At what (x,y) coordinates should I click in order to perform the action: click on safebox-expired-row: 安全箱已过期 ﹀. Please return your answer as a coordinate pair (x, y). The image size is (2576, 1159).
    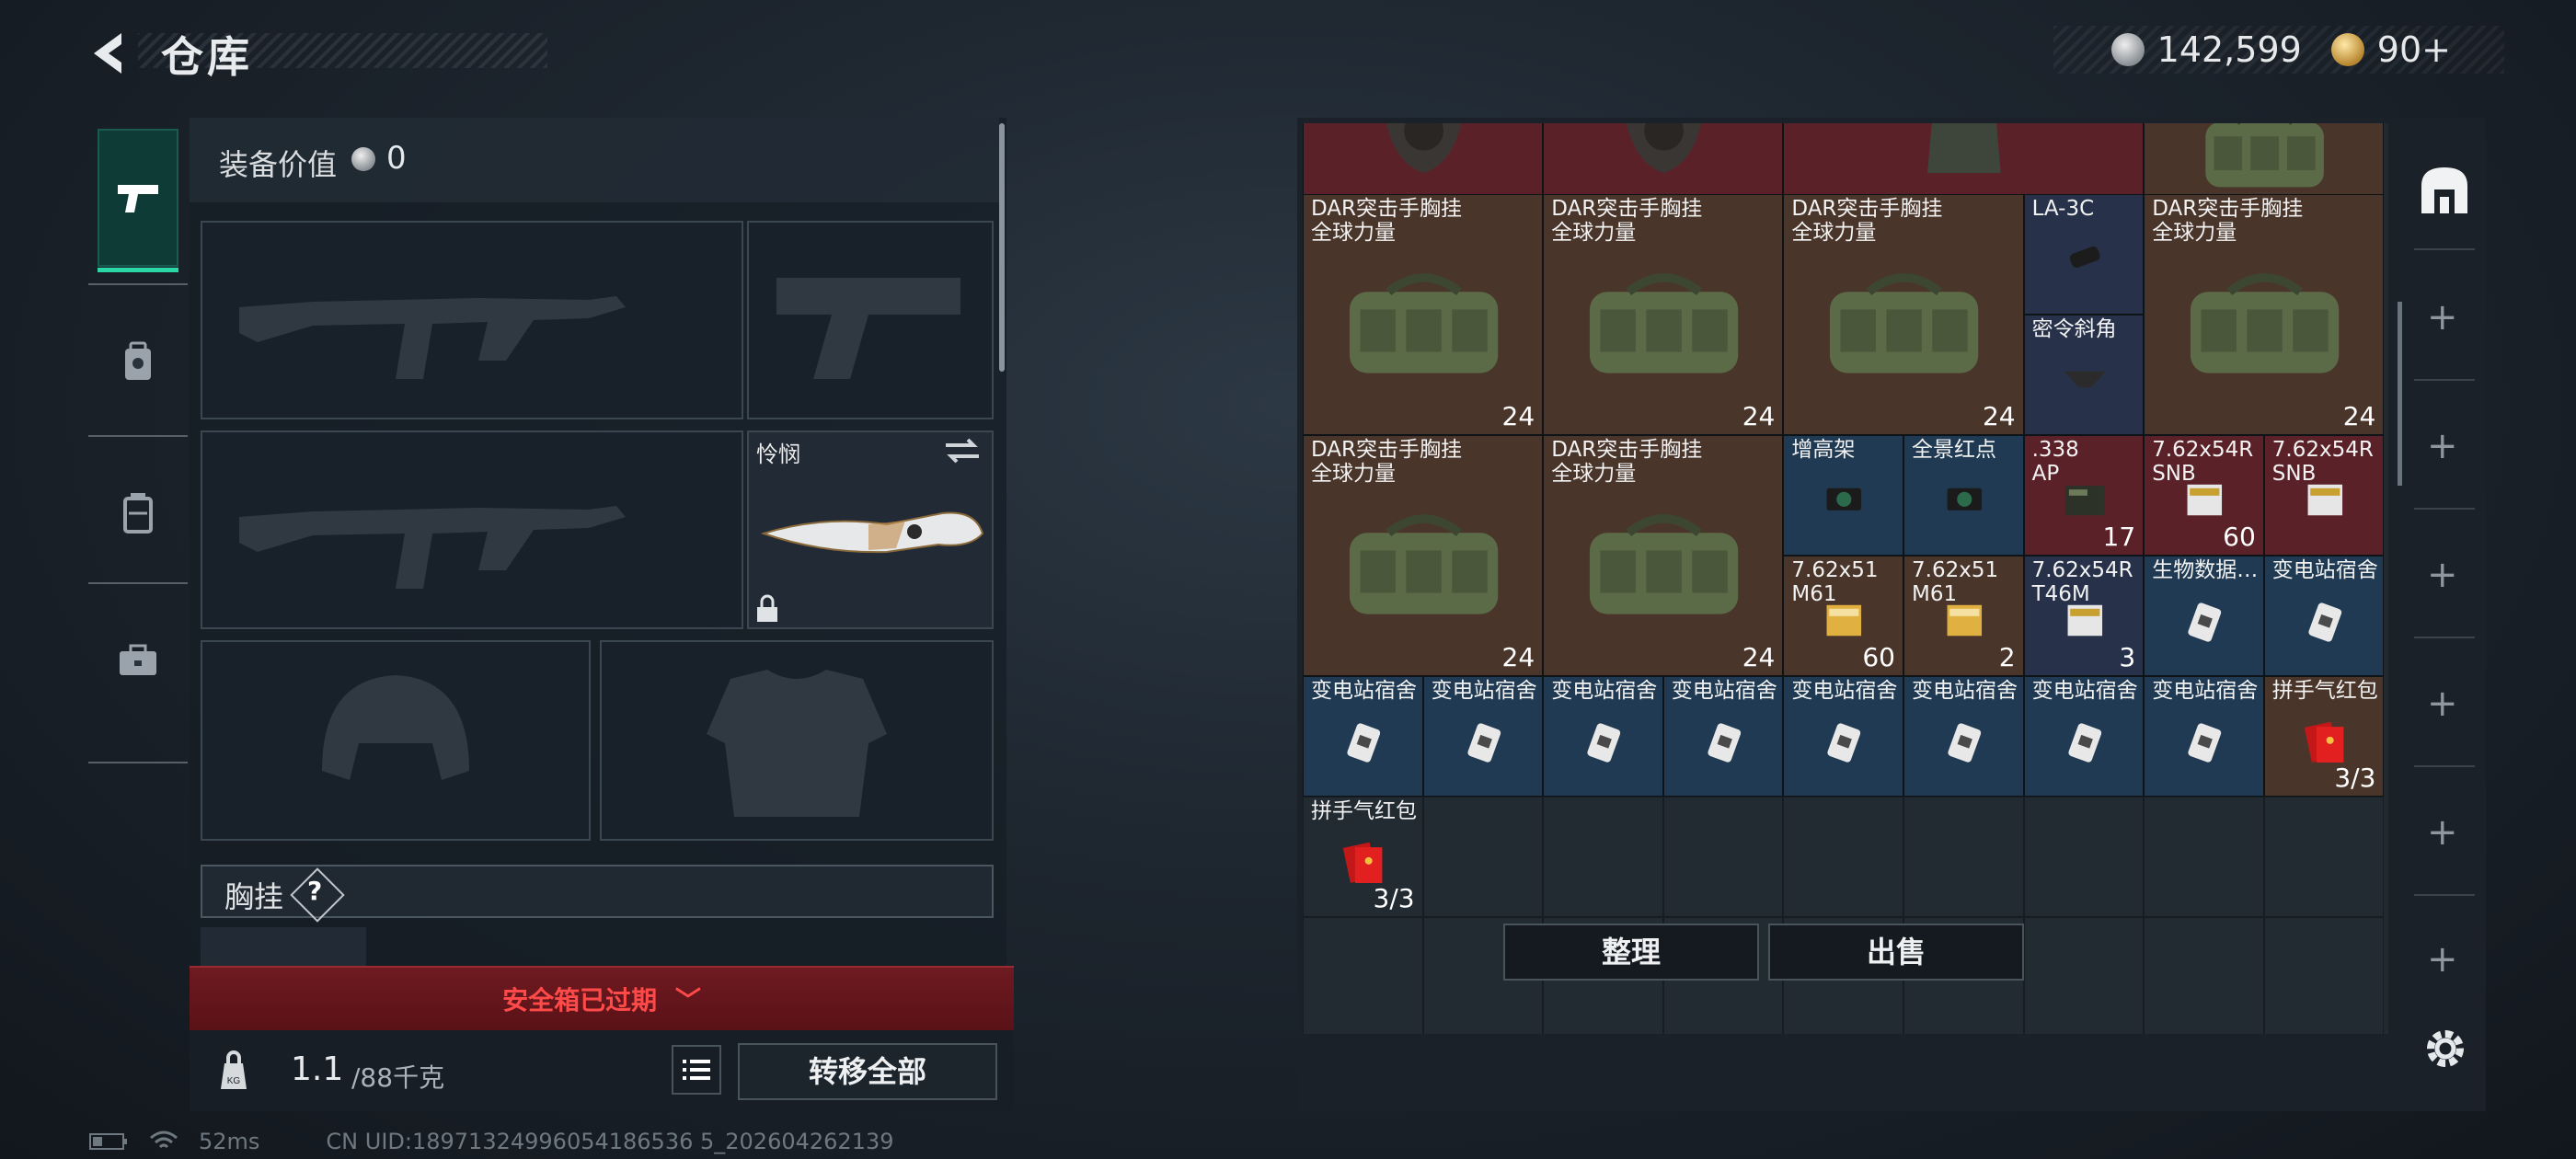
    Looking at the image, I should click on (602, 999).